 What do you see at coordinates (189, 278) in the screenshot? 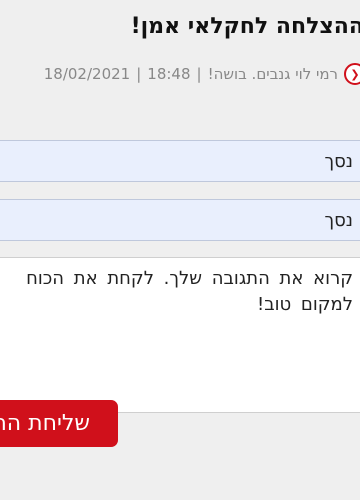
I see `comment-body-line: קרוא את התגובה שלך. לקחת את הכוח` at bounding box center [189, 278].